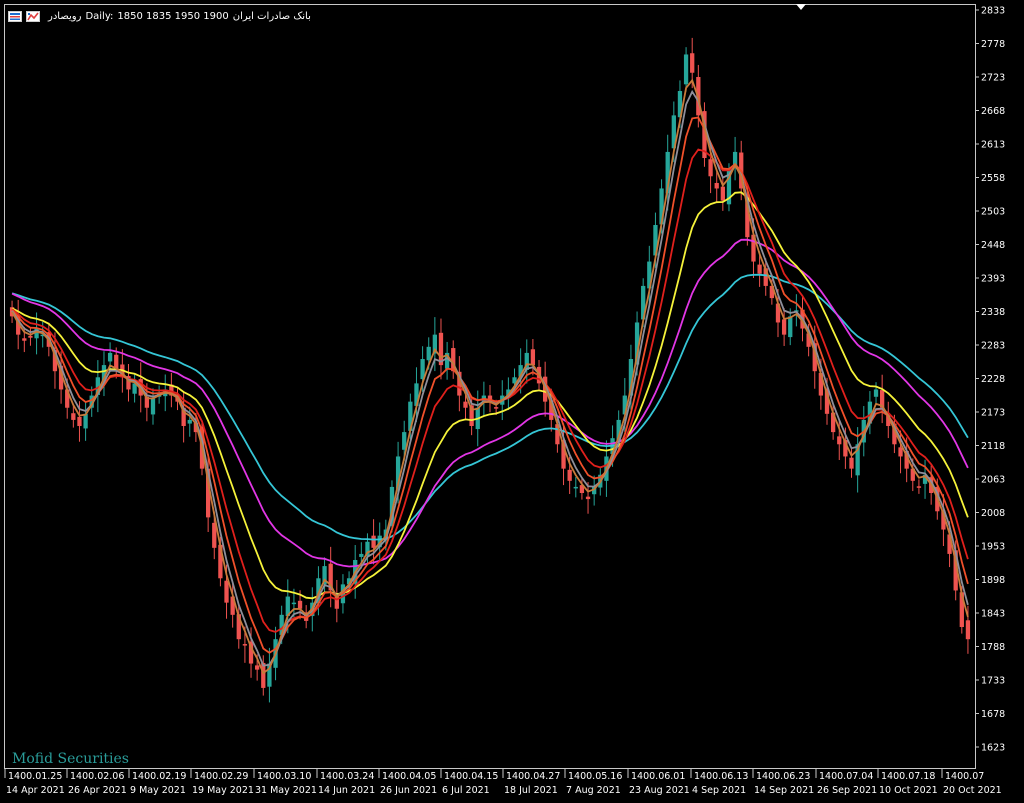  Describe the element at coordinates (346, 790) in the screenshot. I see `x-tick-label-gregorian: 14 Jun 2021` at that location.